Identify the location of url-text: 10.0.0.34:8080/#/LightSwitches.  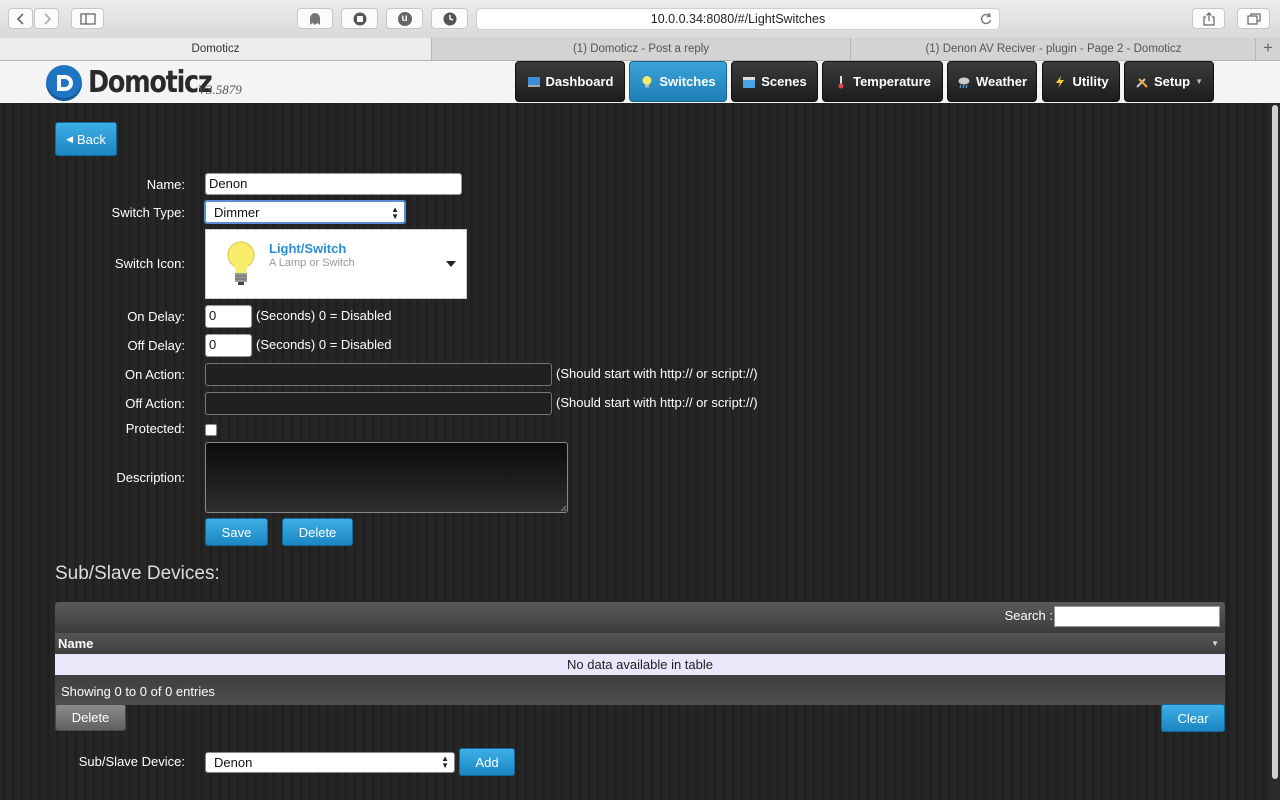
(738, 19).